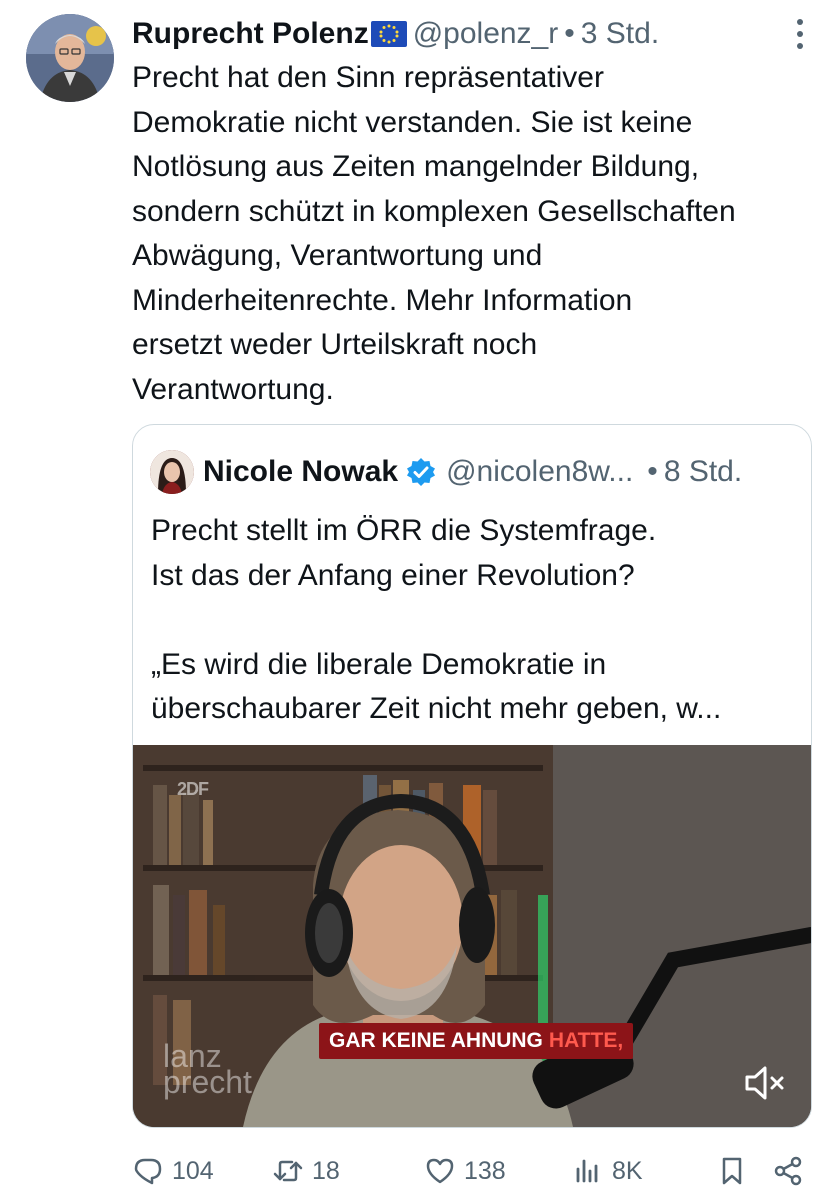  I want to click on views-chart-icon, so click(587, 1171).